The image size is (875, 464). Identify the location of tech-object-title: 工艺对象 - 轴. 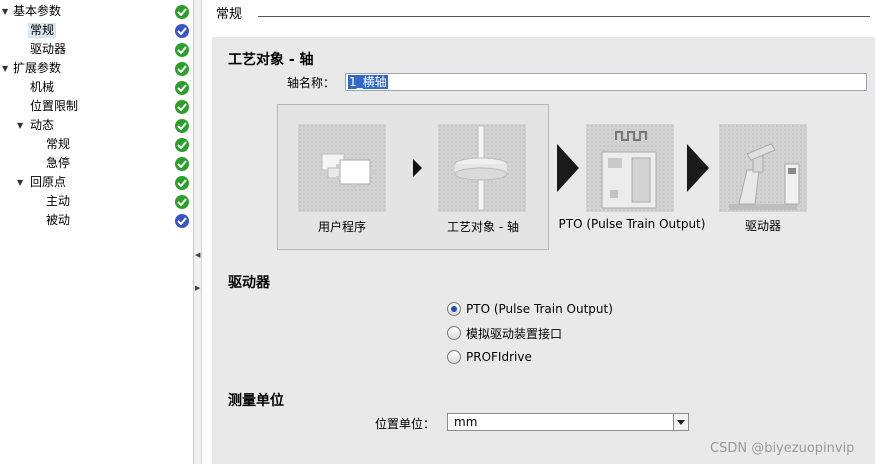
(271, 60).